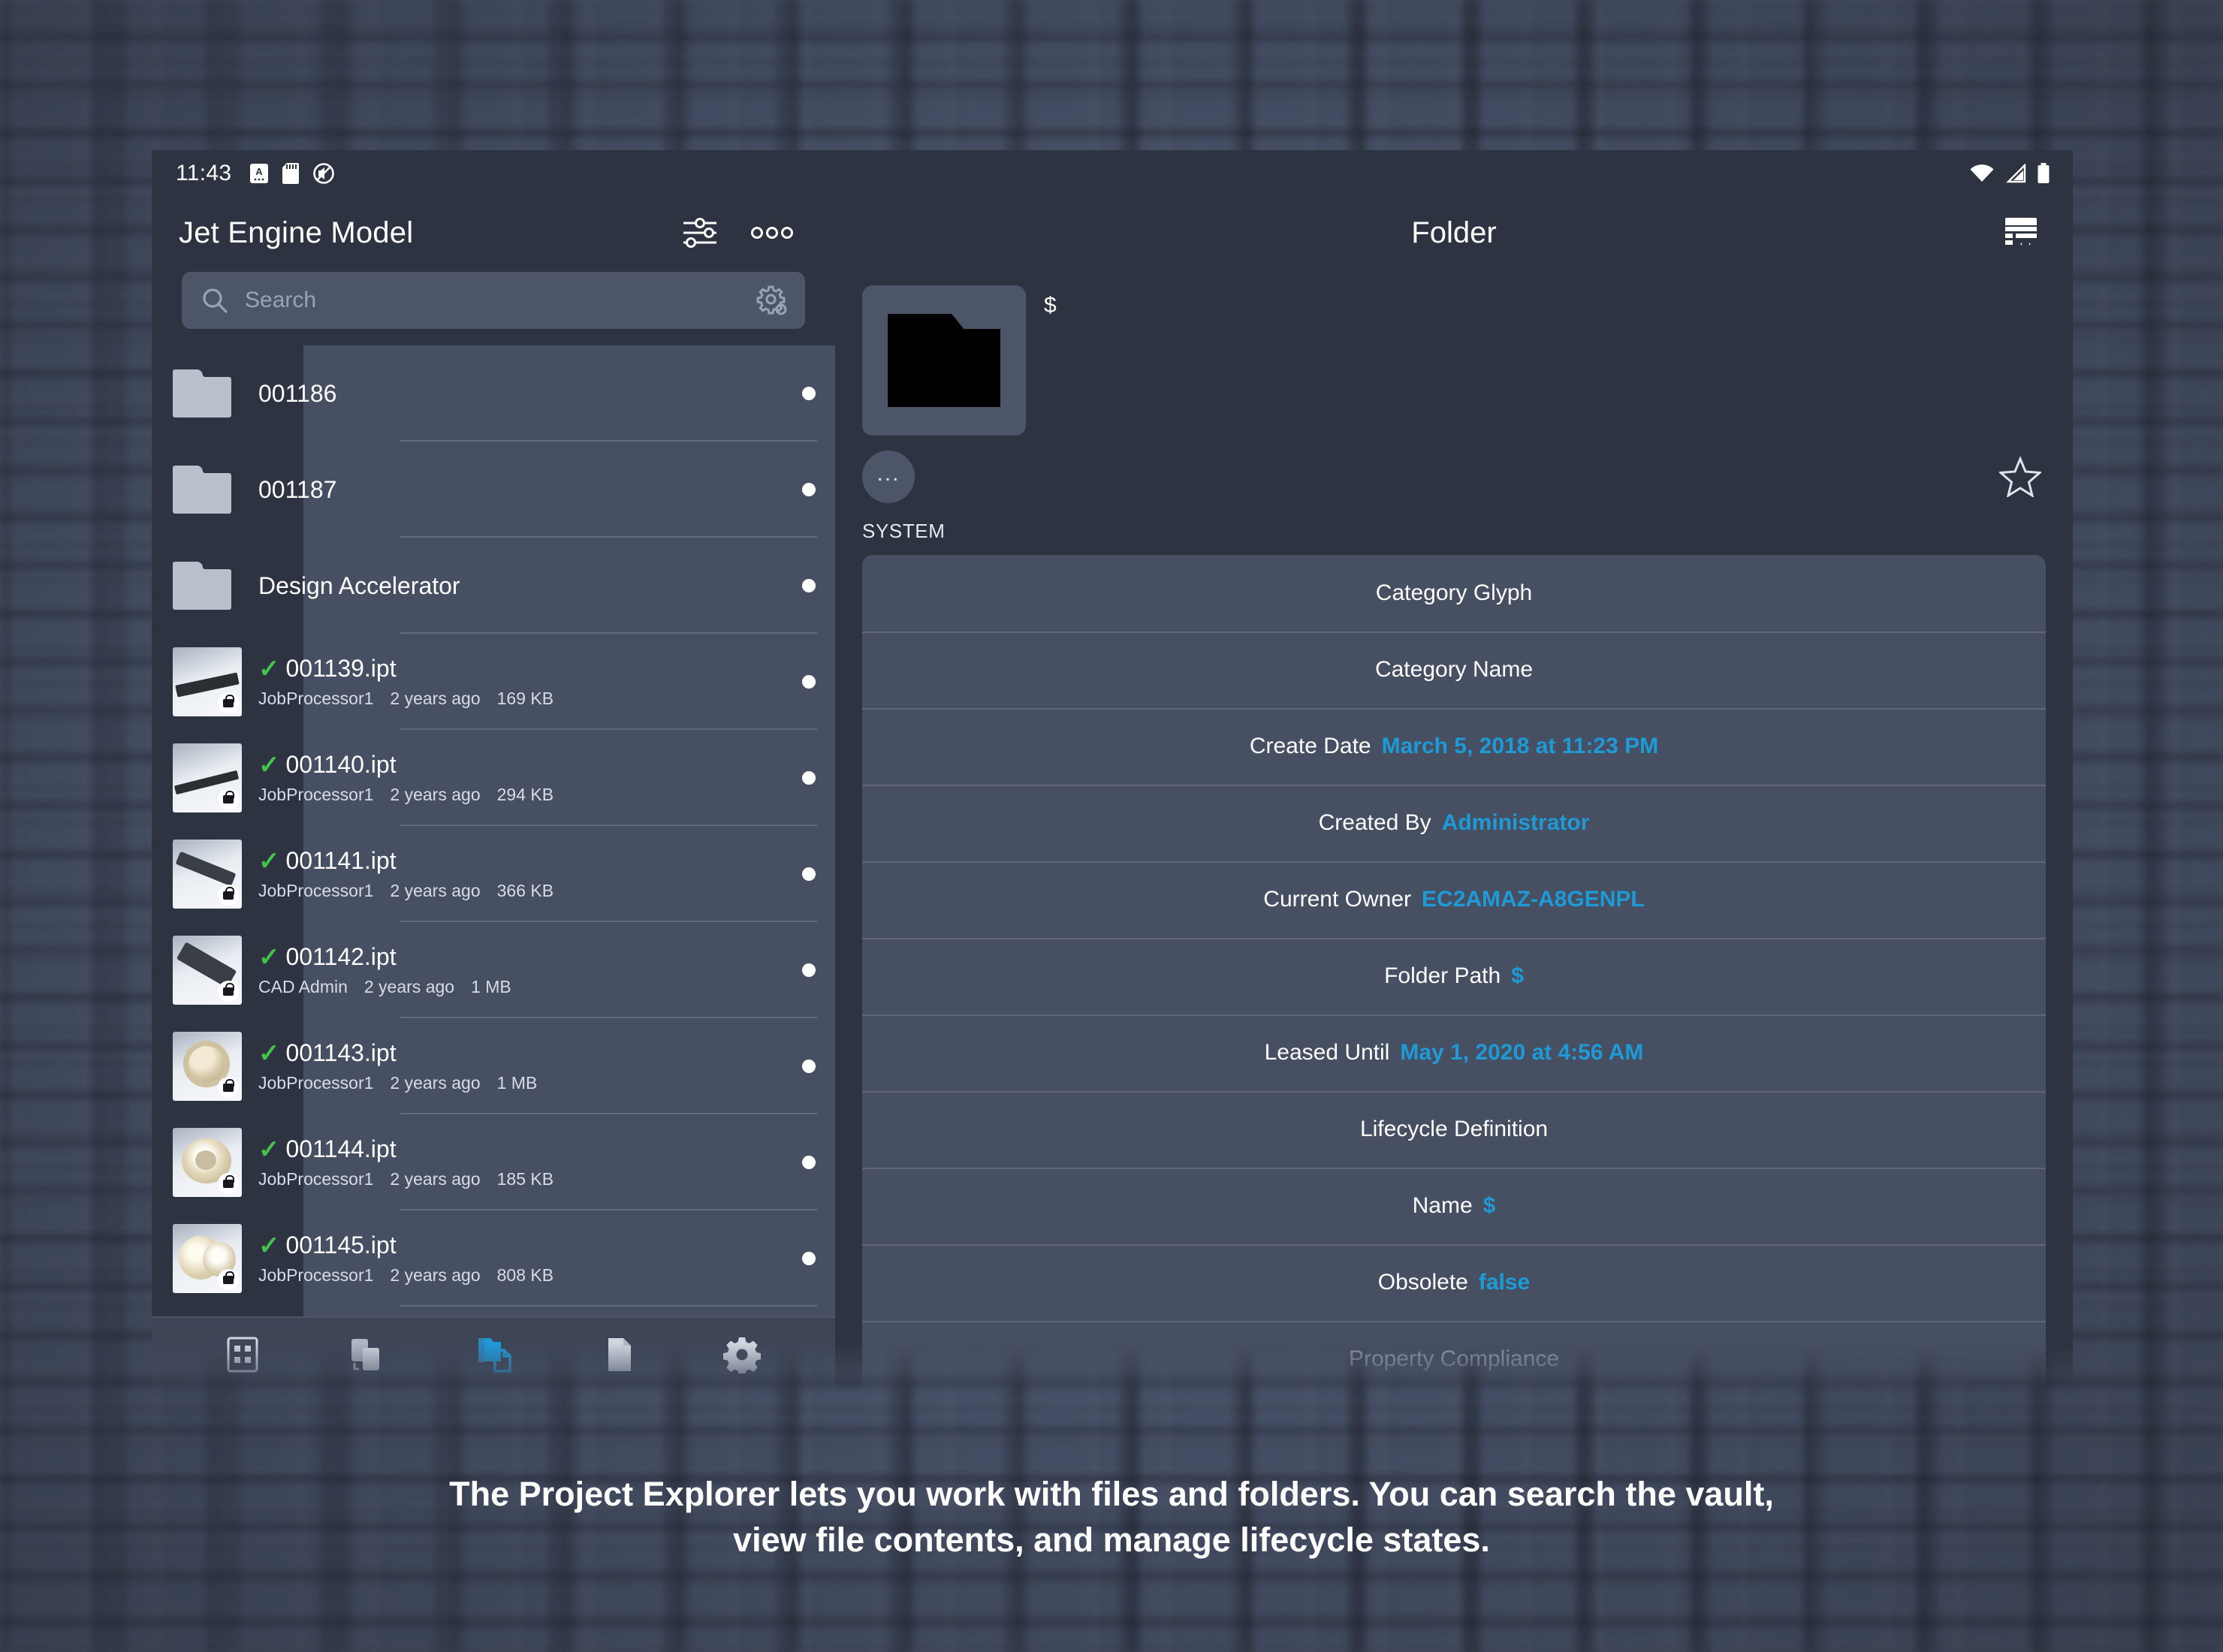  What do you see at coordinates (742, 1354) in the screenshot?
I see `nav-settings-gear-icon` at bounding box center [742, 1354].